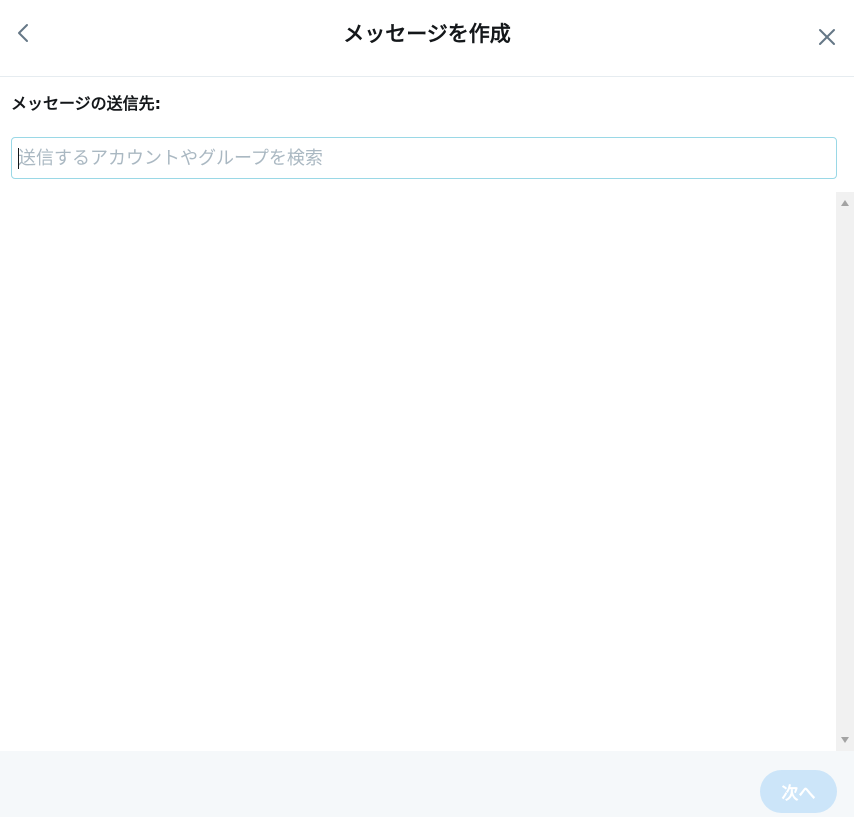  What do you see at coordinates (427, 784) in the screenshot?
I see `dialog-footer: 次へ` at bounding box center [427, 784].